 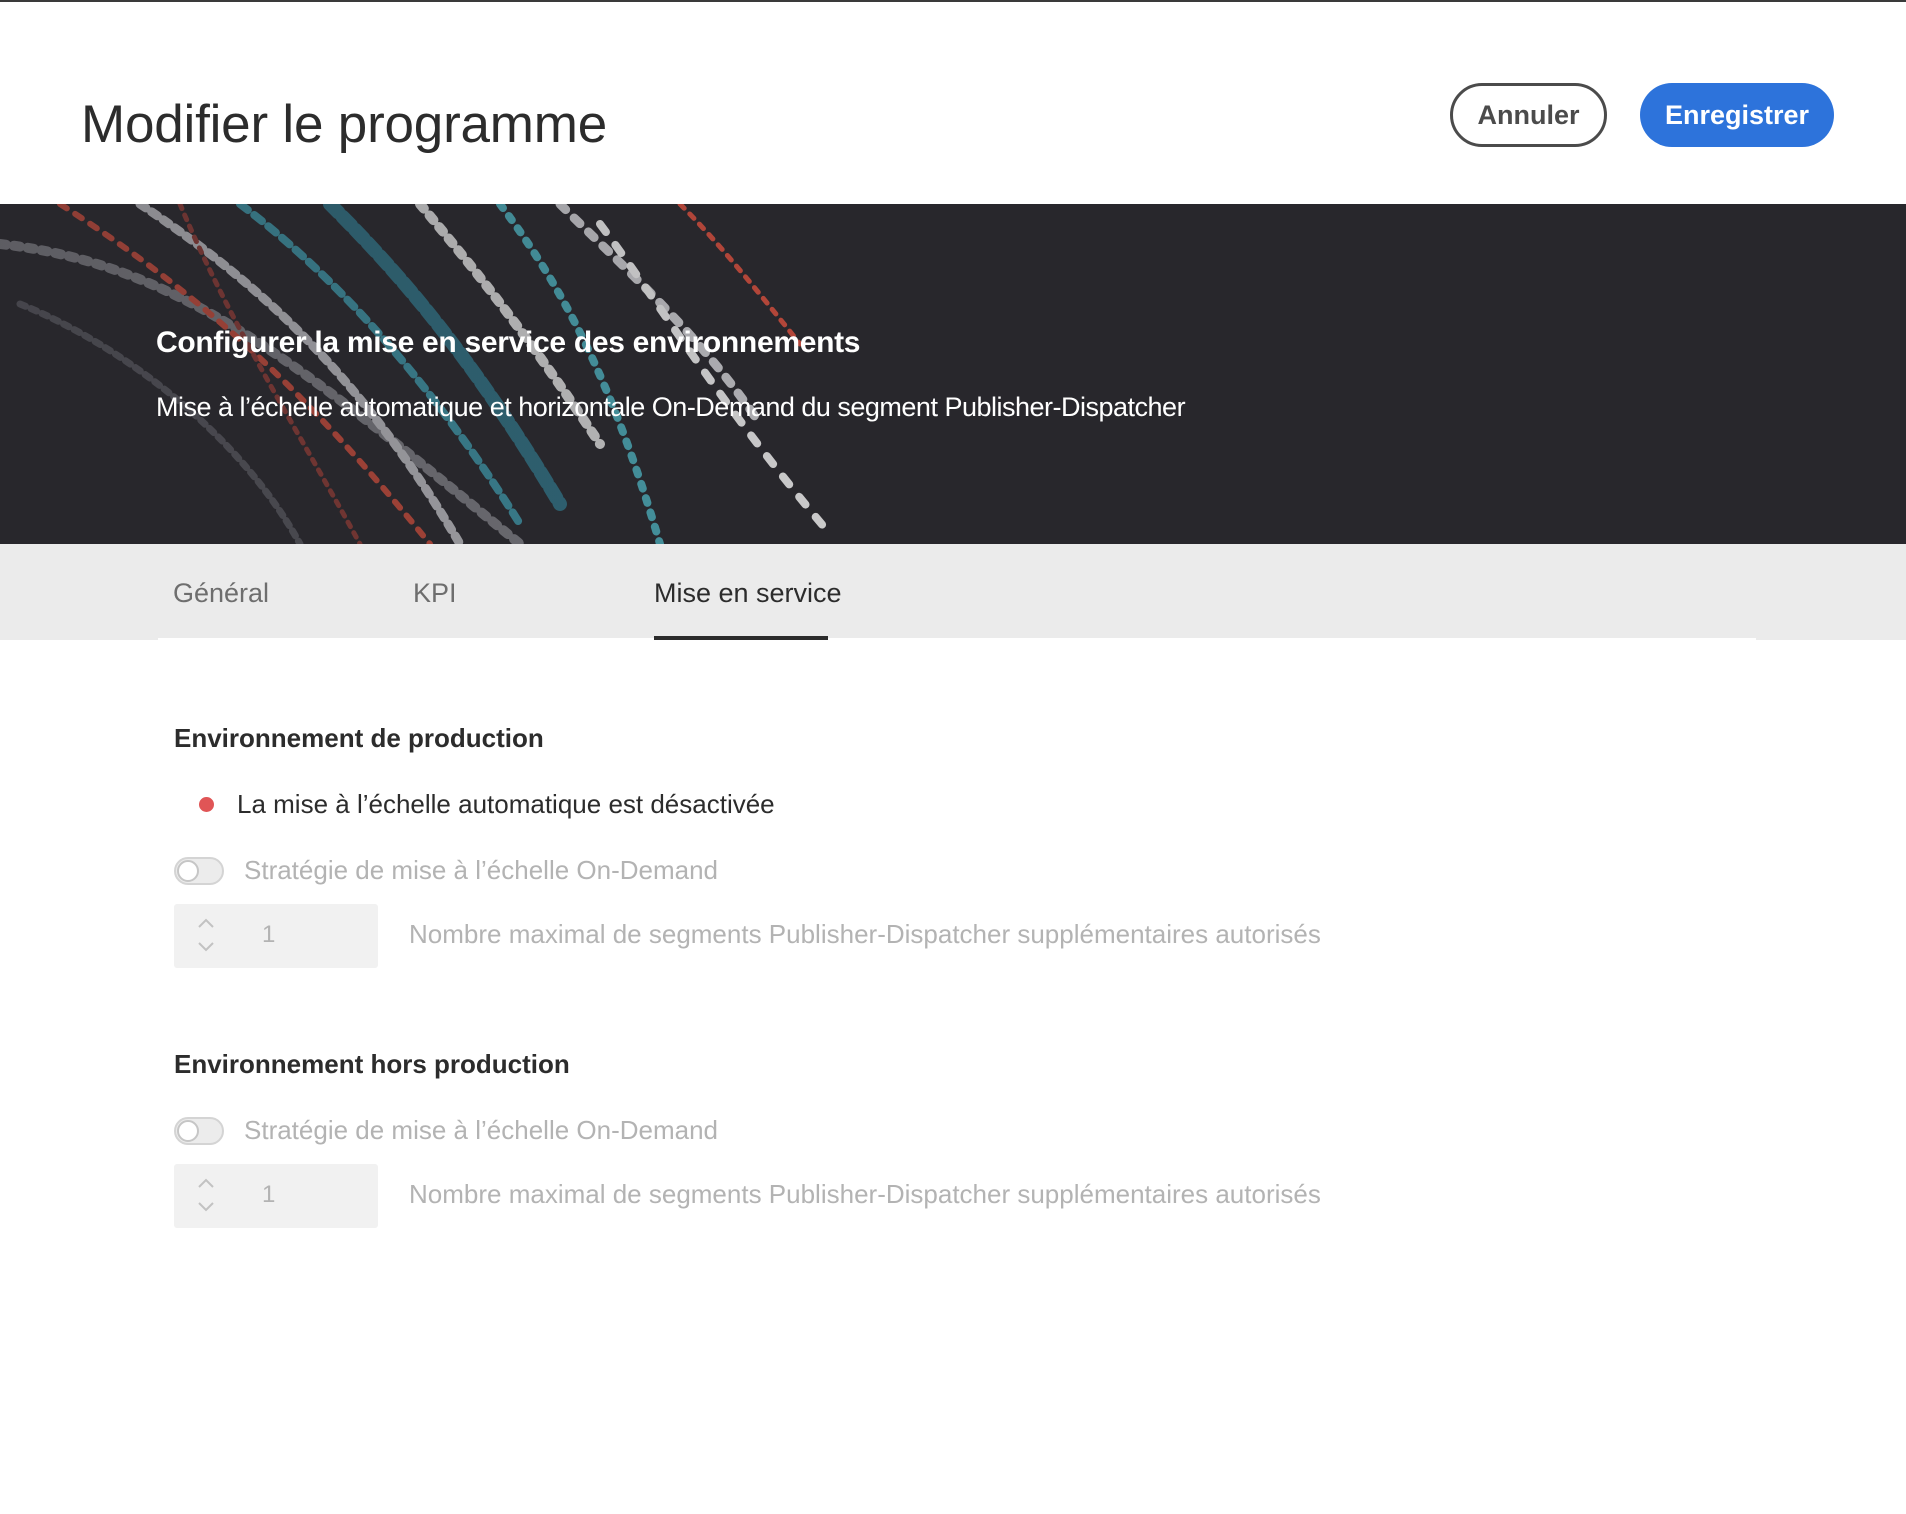 I want to click on production-toggle-label: Stratégie de mise à l’échelle On-Demand, so click(x=481, y=870).